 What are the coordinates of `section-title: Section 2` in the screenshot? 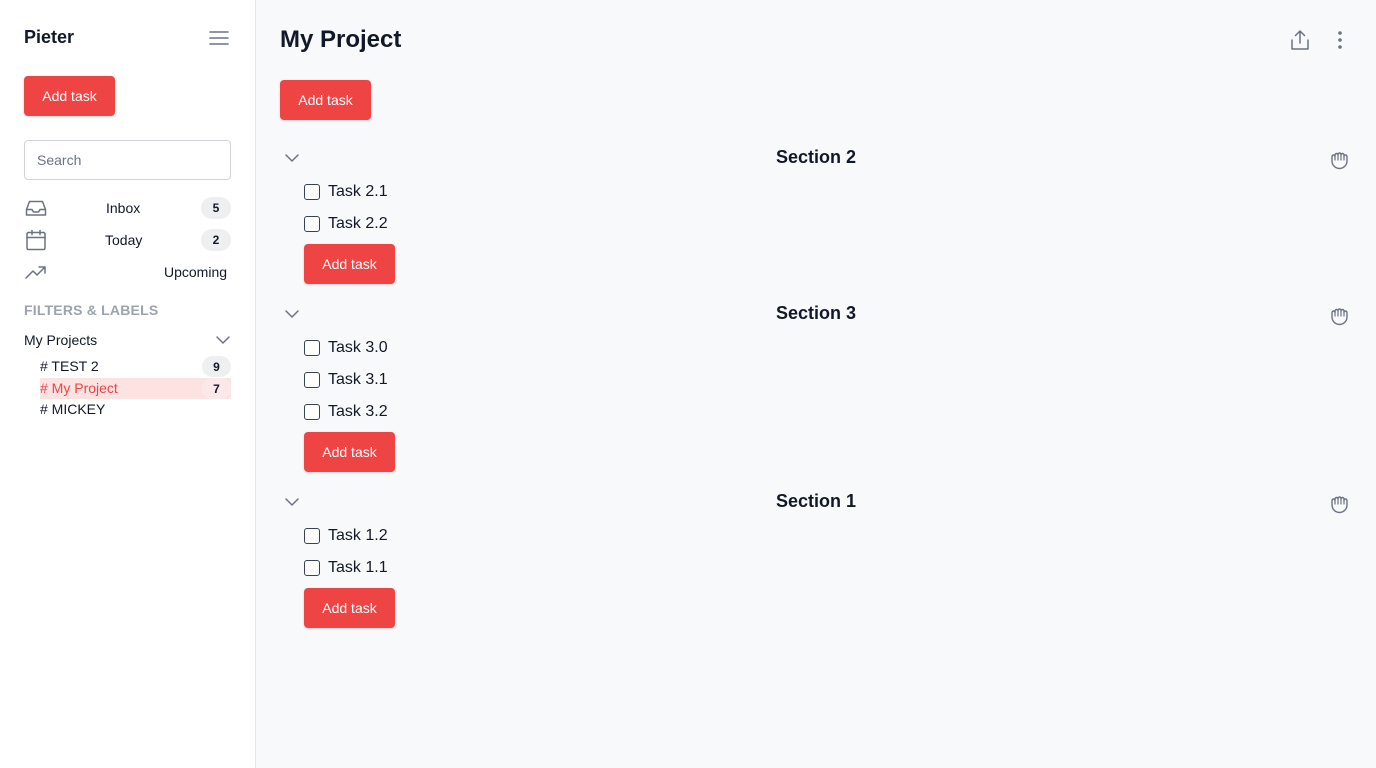 It's located at (816, 157).